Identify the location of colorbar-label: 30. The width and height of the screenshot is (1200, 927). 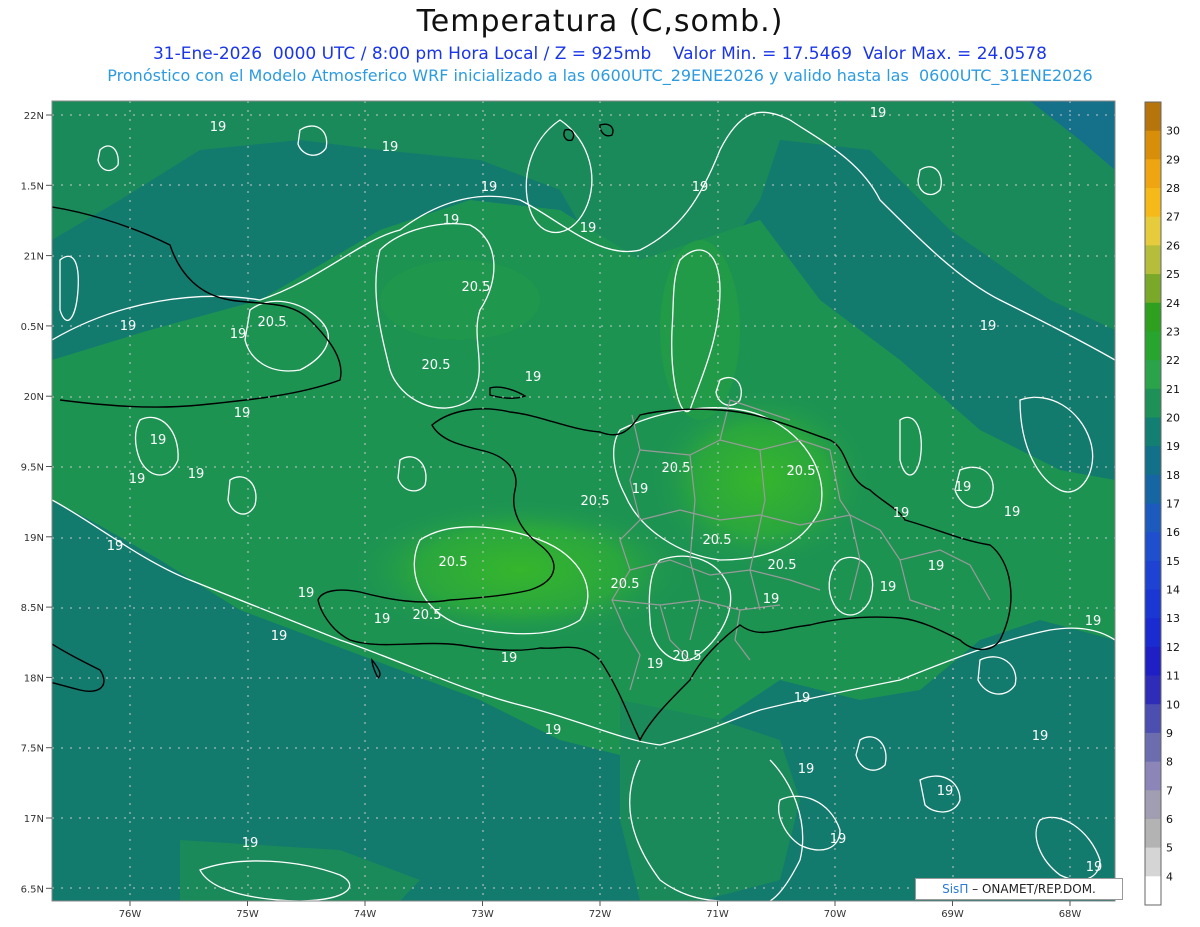
(1173, 131).